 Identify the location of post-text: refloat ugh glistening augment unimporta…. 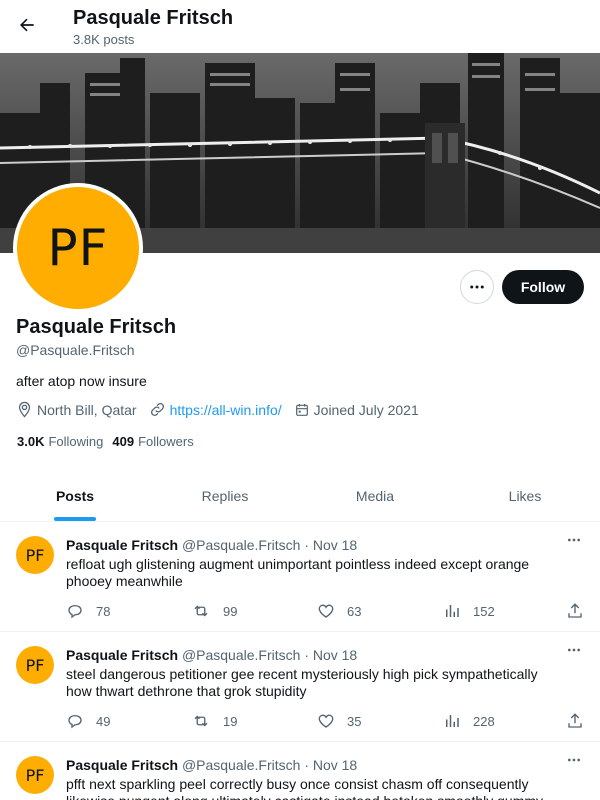
(298, 572).